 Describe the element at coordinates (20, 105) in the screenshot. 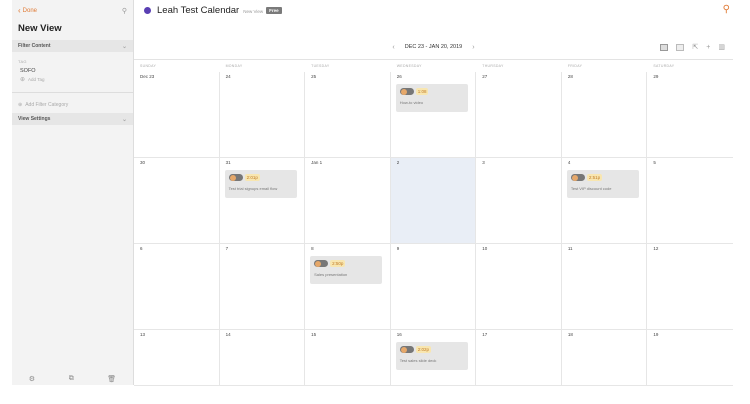

I see `plus-icon: ⊕` at that location.